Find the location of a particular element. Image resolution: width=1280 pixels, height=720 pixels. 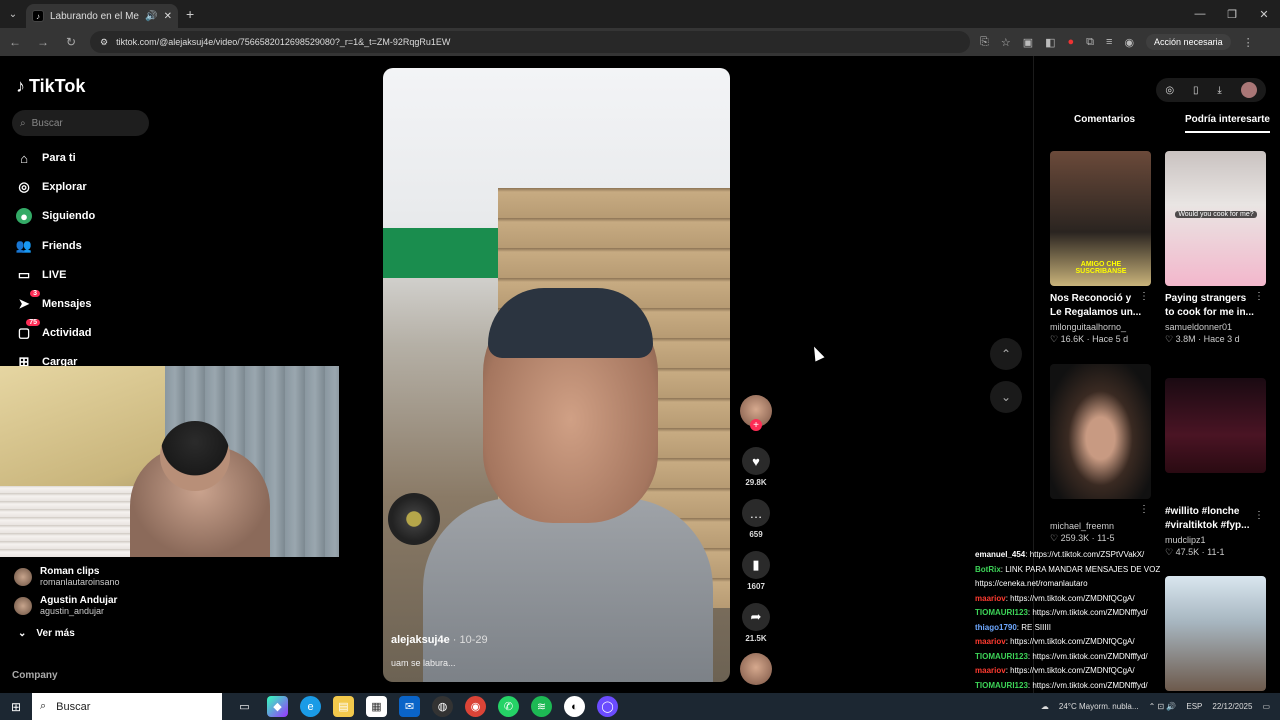

tab-comments: Comentarios is located at coordinates (1104, 123).